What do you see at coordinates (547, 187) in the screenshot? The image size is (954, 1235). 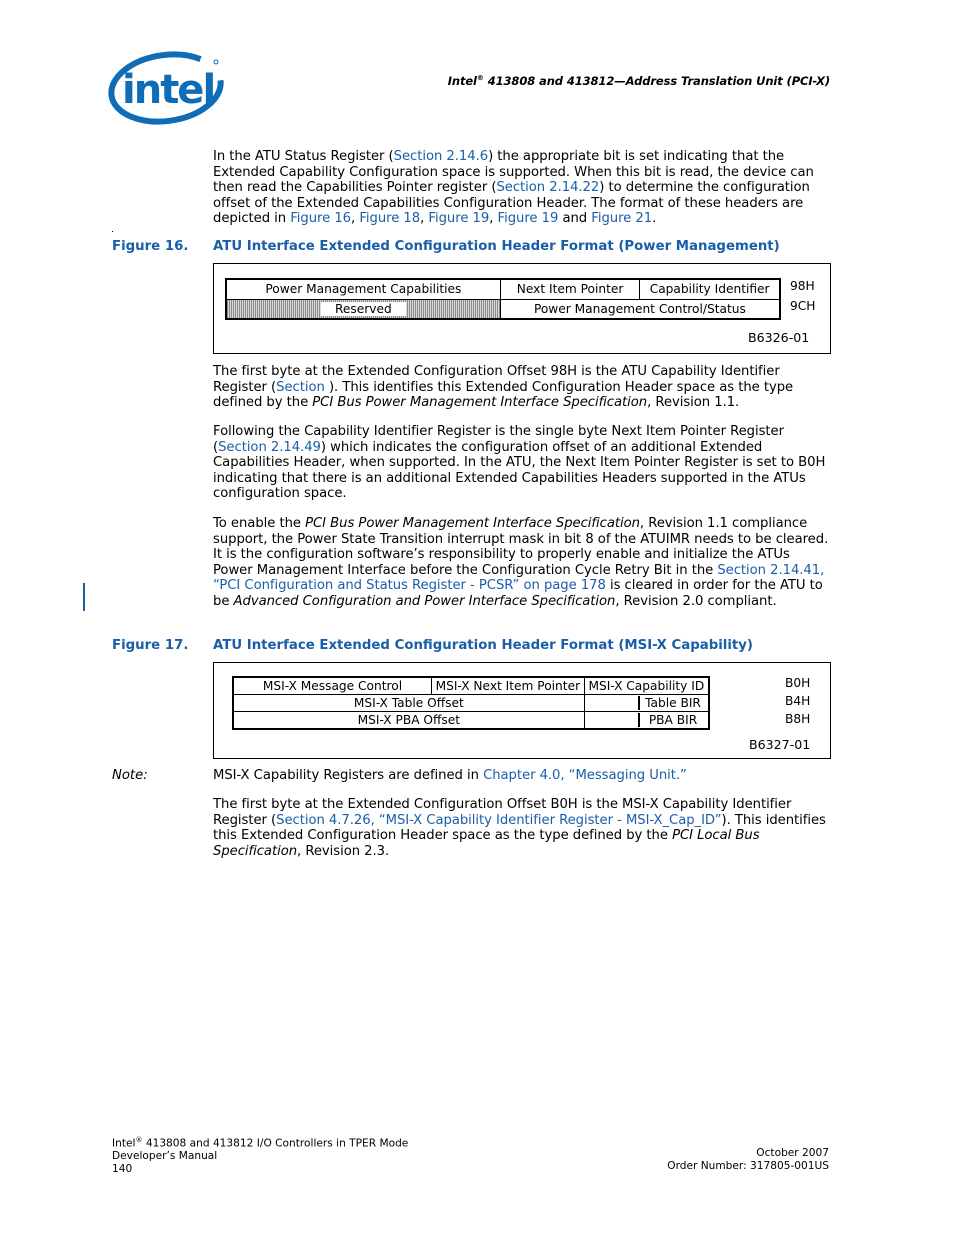 I see `link-section-2-14-22: Section 2.14.22` at bounding box center [547, 187].